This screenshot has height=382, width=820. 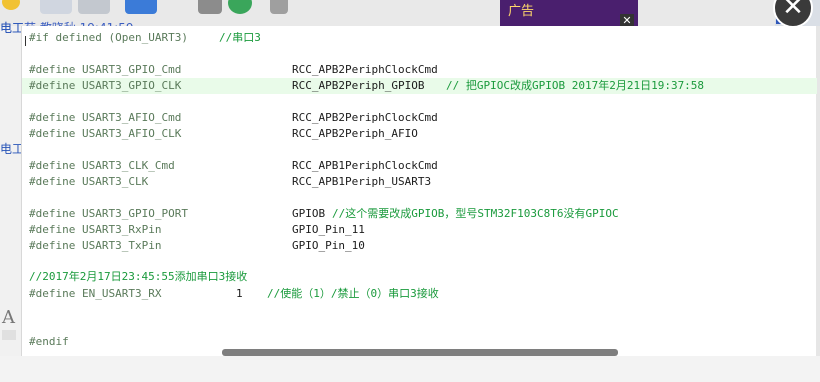 What do you see at coordinates (358, 85) in the screenshot?
I see `code-value: RCC_APB2Periph_GPIOB` at bounding box center [358, 85].